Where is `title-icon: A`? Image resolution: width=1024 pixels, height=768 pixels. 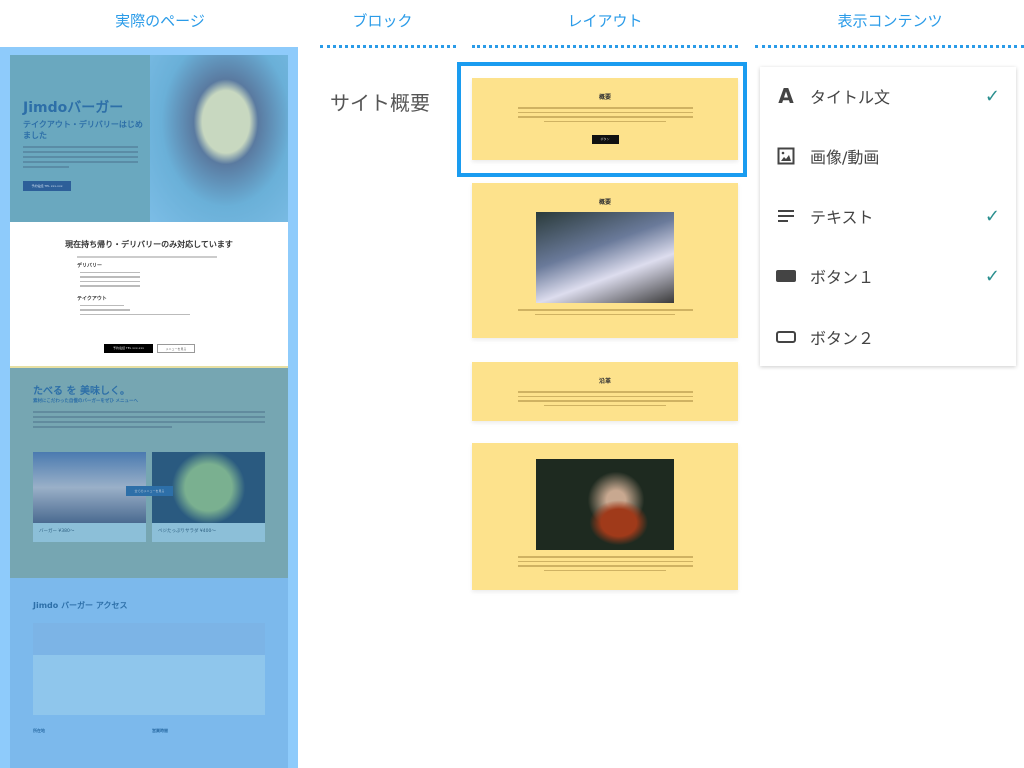
title-icon: A is located at coordinates (786, 96).